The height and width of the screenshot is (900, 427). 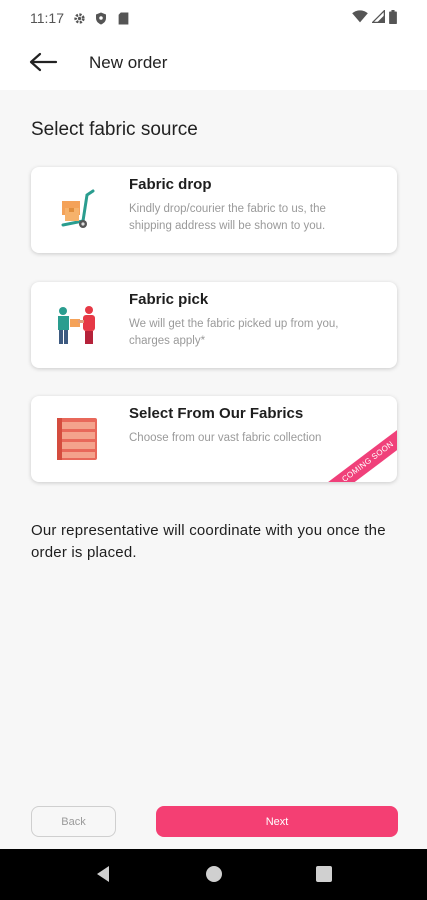 I want to click on option-title: Fabric drop, so click(x=170, y=184).